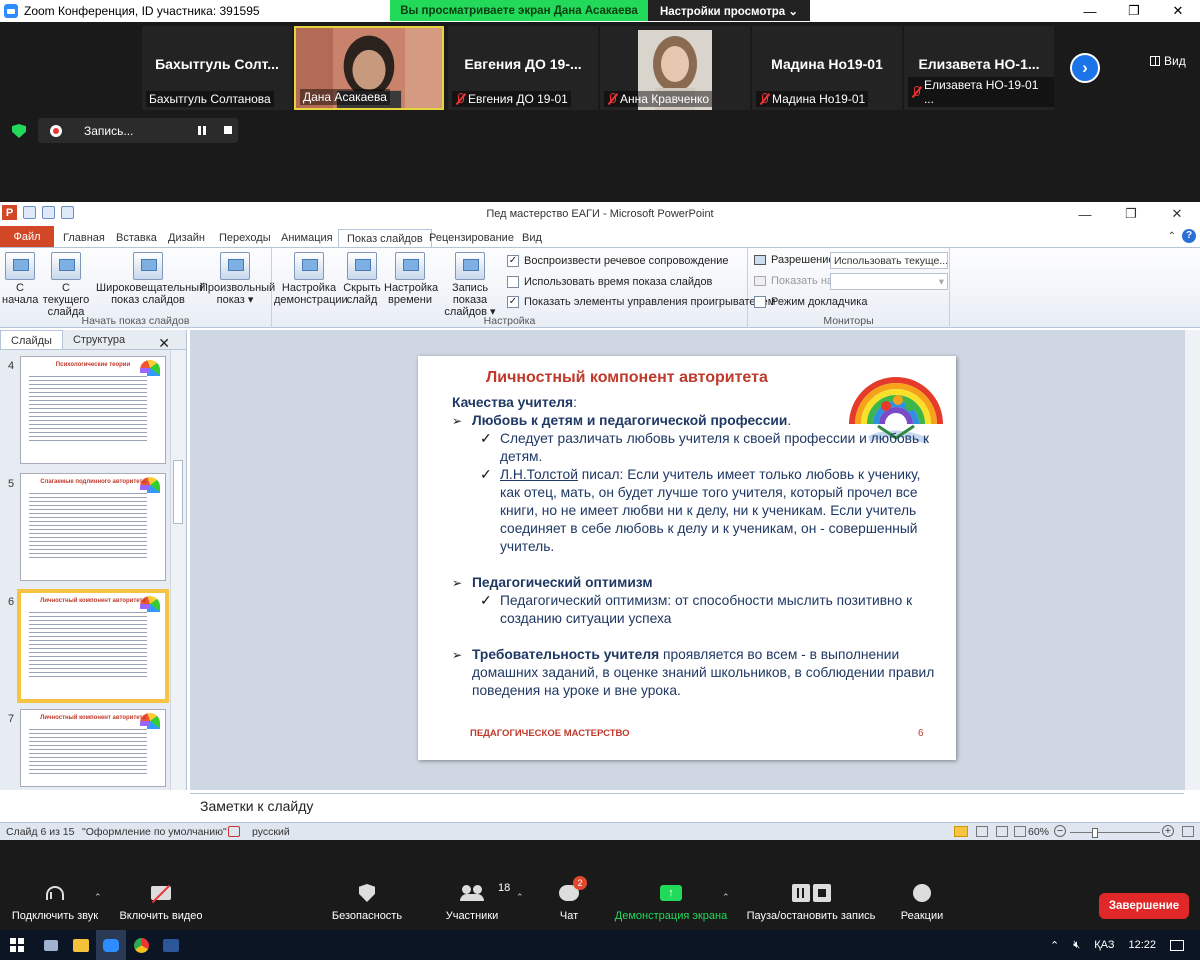 The image size is (1200, 960). What do you see at coordinates (136, 238) in the screenshot?
I see `tab-insert: Вставка` at bounding box center [136, 238].